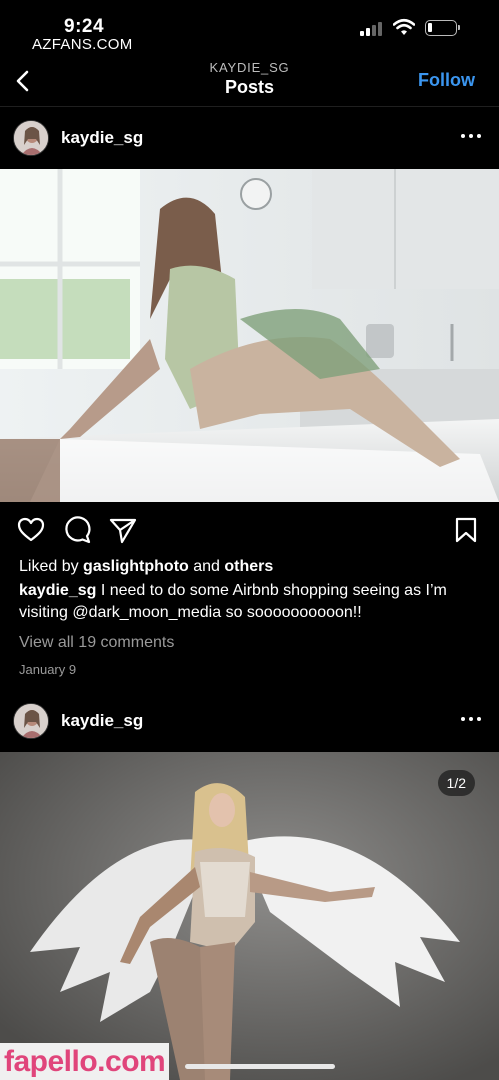  What do you see at coordinates (373, 29) in the screenshot?
I see `cellular-signal-icon` at bounding box center [373, 29].